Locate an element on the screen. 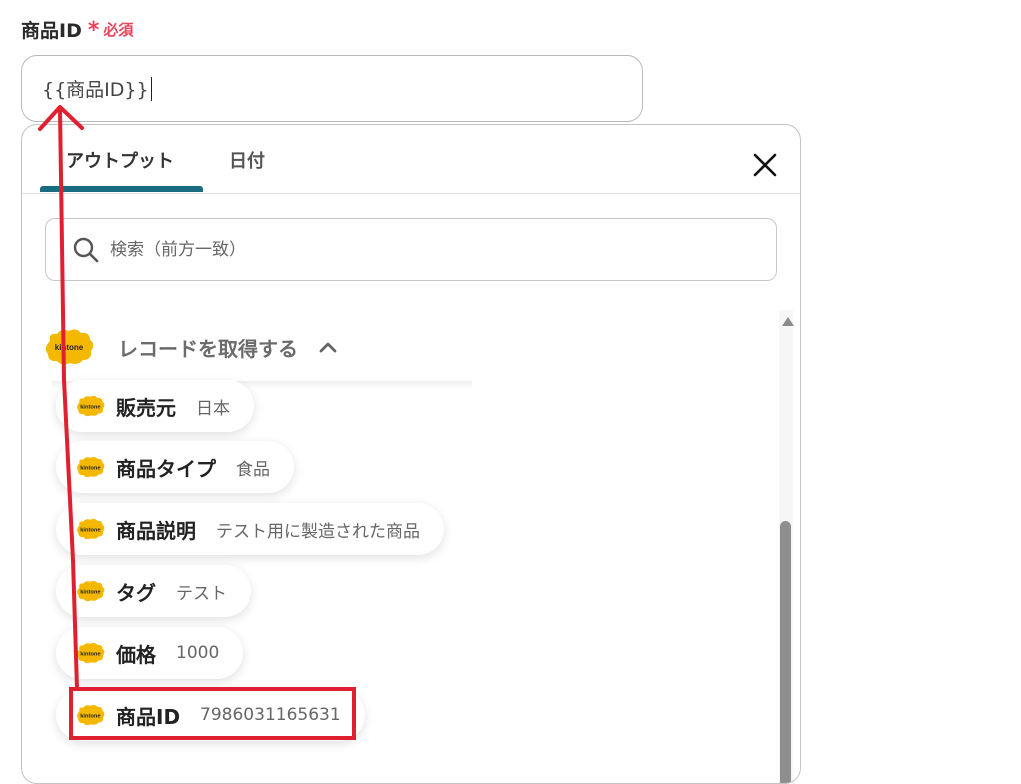 The height and width of the screenshot is (784, 1021). search-input is located at coordinates (410, 249).